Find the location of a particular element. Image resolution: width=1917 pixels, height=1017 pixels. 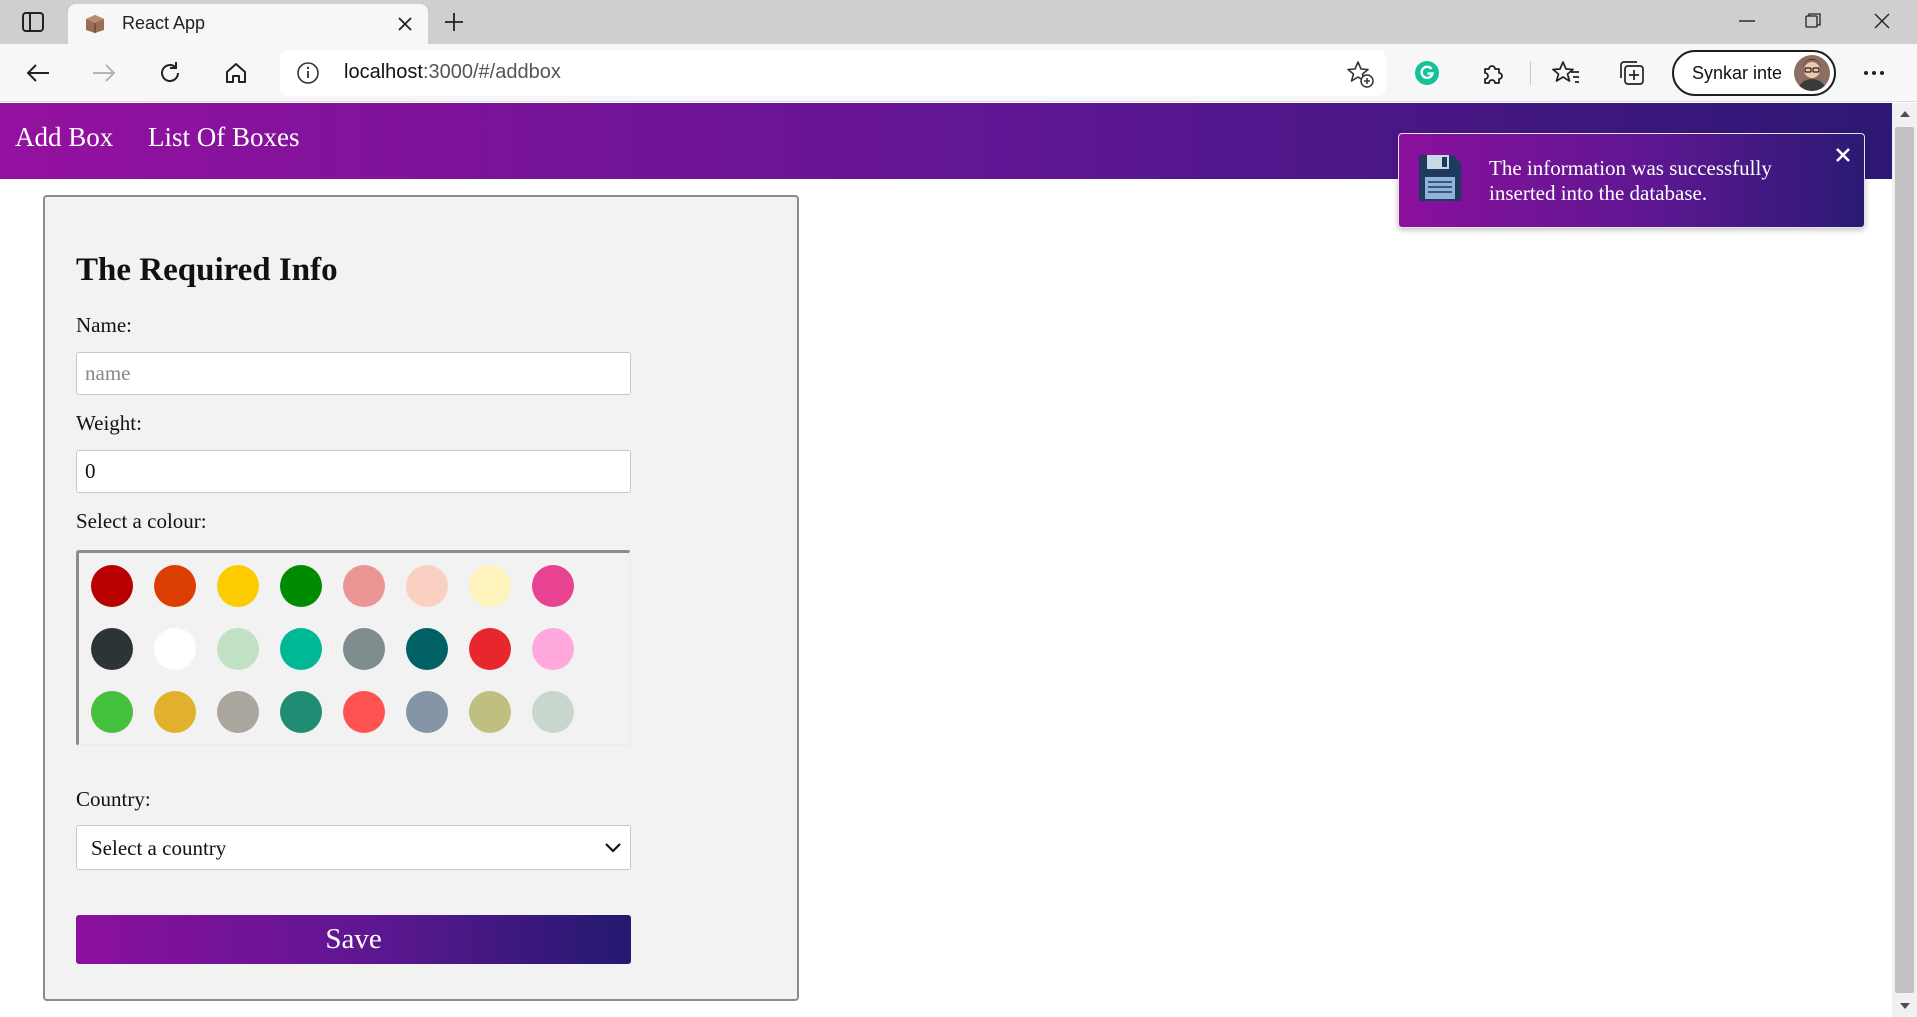

browser-titlebar: React App is located at coordinates (958, 22).